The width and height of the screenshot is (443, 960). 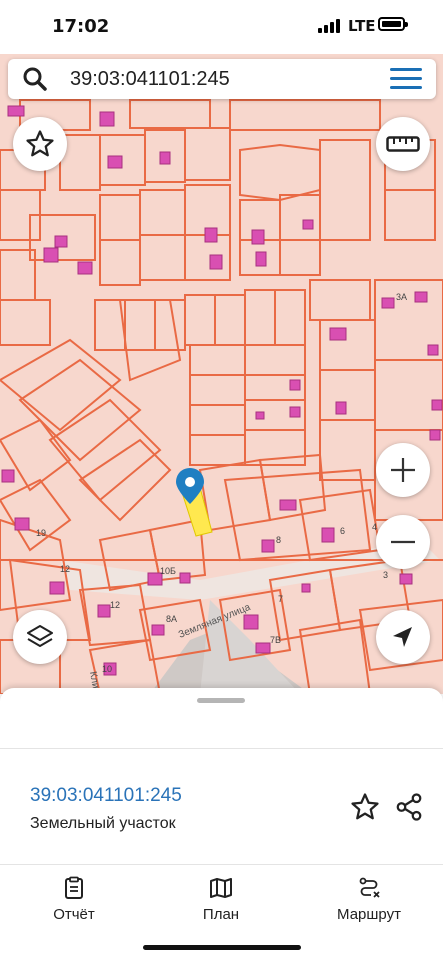 I want to click on house-number: 10Б, so click(x=168, y=571).